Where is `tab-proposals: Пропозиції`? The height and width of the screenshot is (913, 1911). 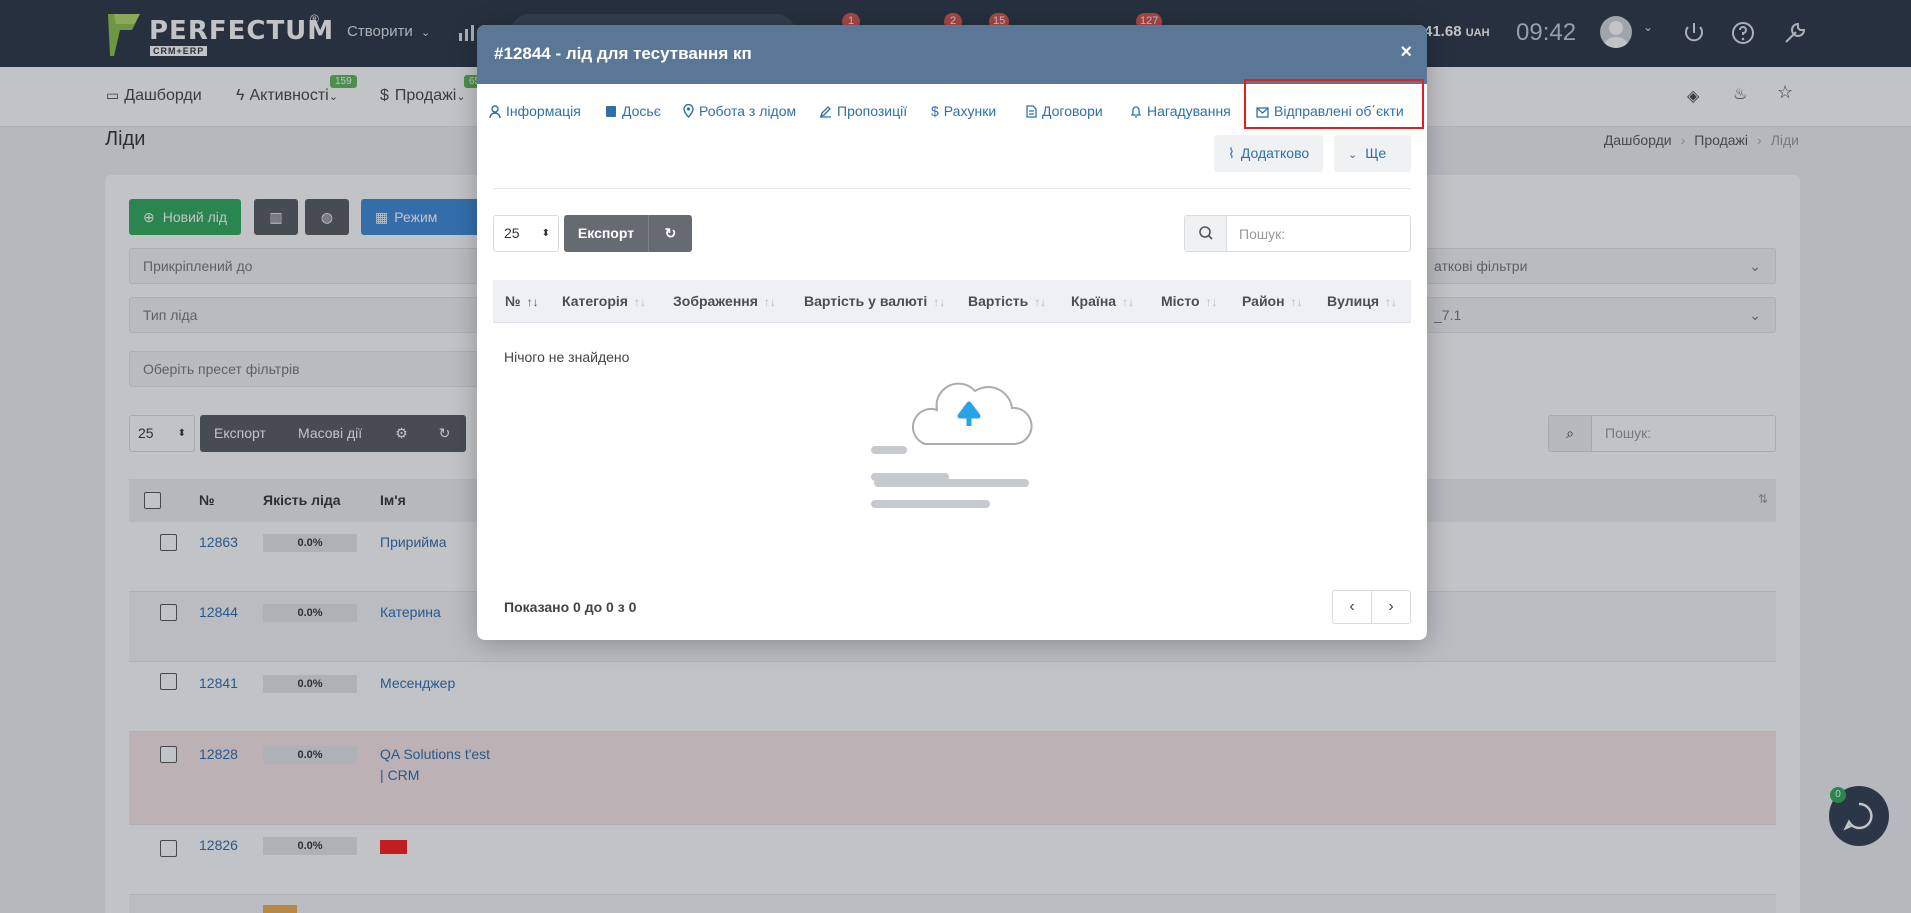 tab-proposals: Пропозиції is located at coordinates (863, 111).